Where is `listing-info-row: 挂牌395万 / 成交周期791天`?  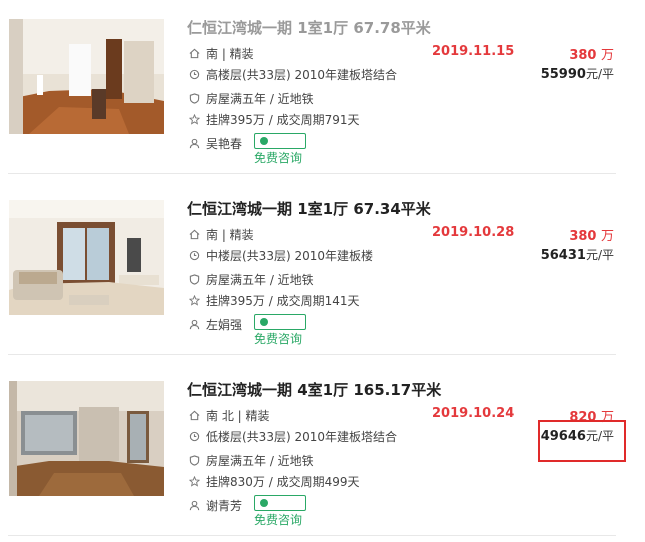
listing-info-row: 挂牌395万 / 成交周期791天 is located at coordinates (273, 119).